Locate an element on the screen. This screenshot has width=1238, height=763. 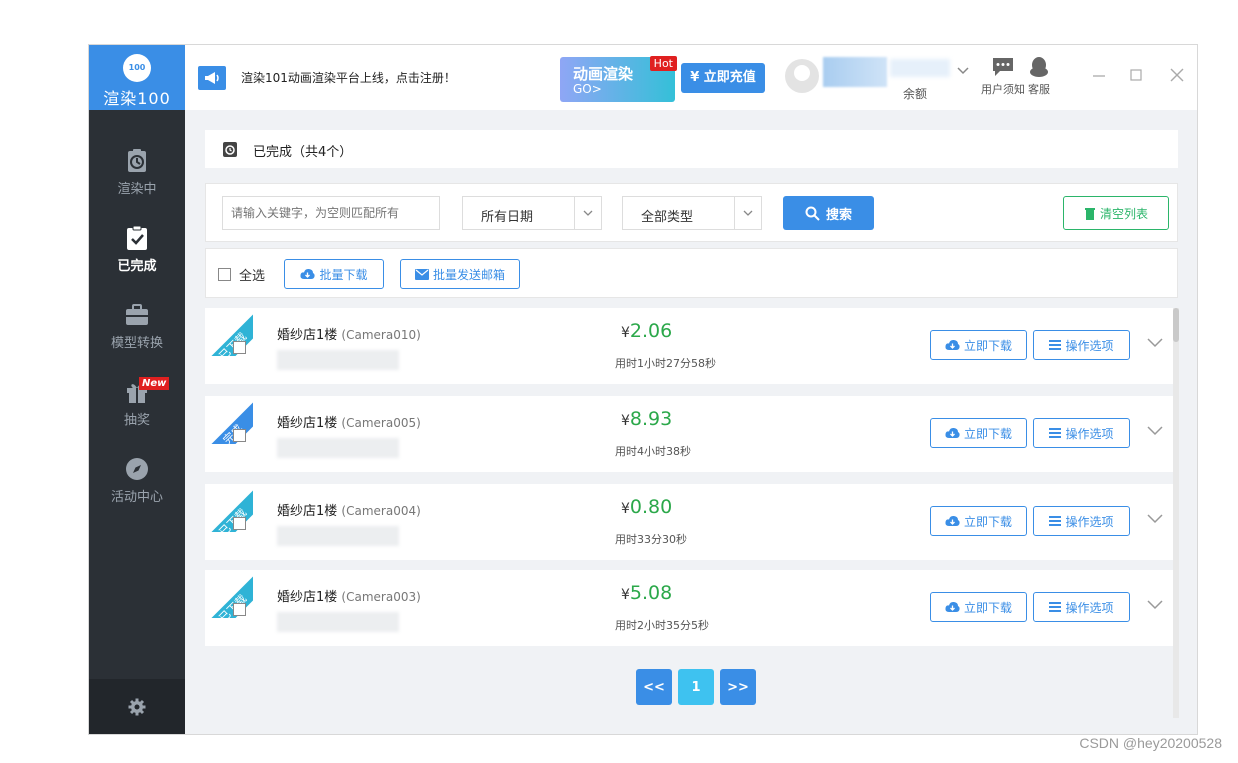
promo-title: 动画渲染 is located at coordinates (603, 74).